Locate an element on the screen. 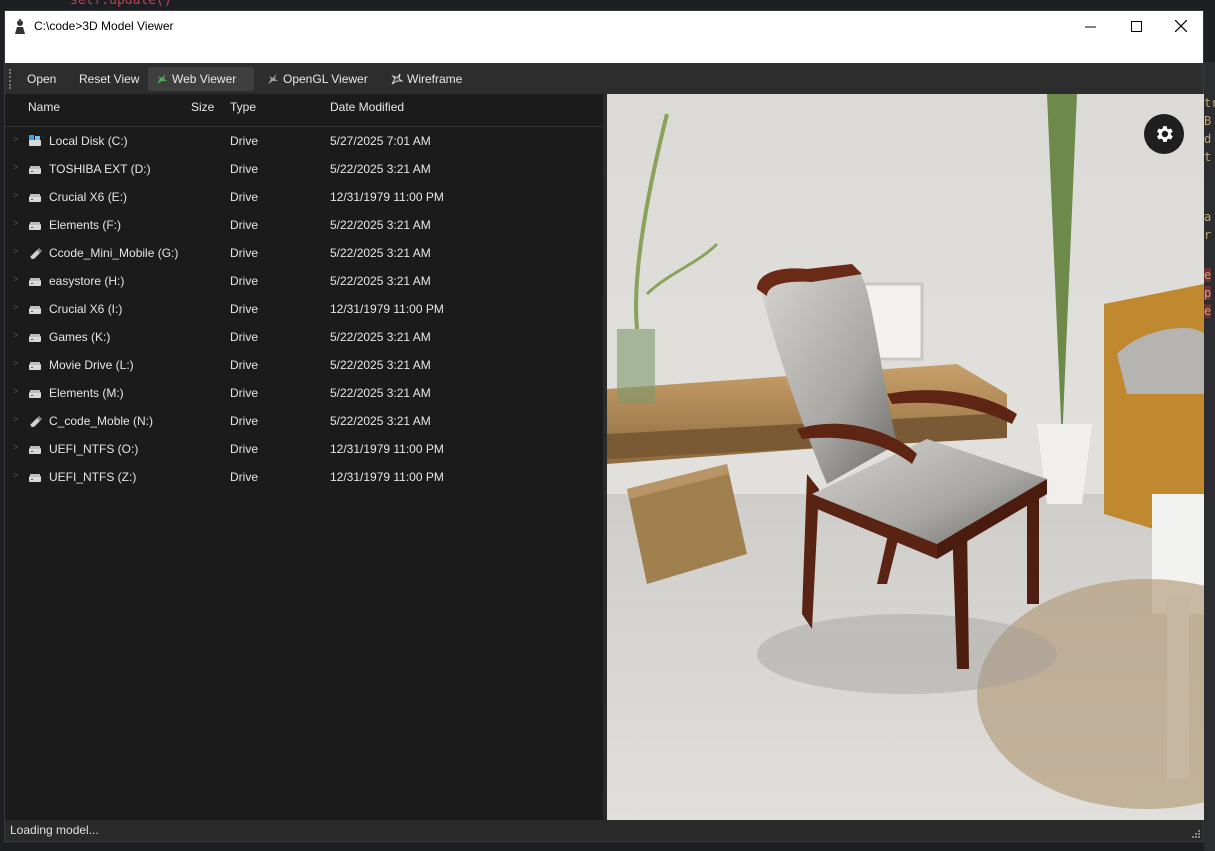 The image size is (1215, 851). minimize-icon is located at coordinates (1090, 26).